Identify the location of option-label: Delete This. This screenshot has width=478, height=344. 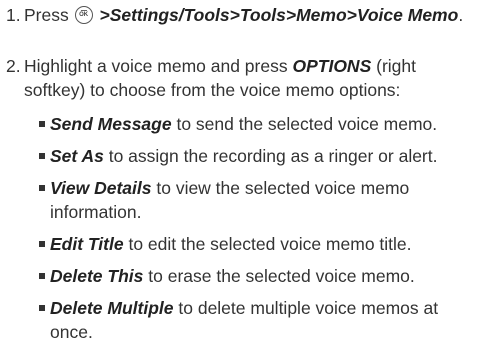
(97, 276).